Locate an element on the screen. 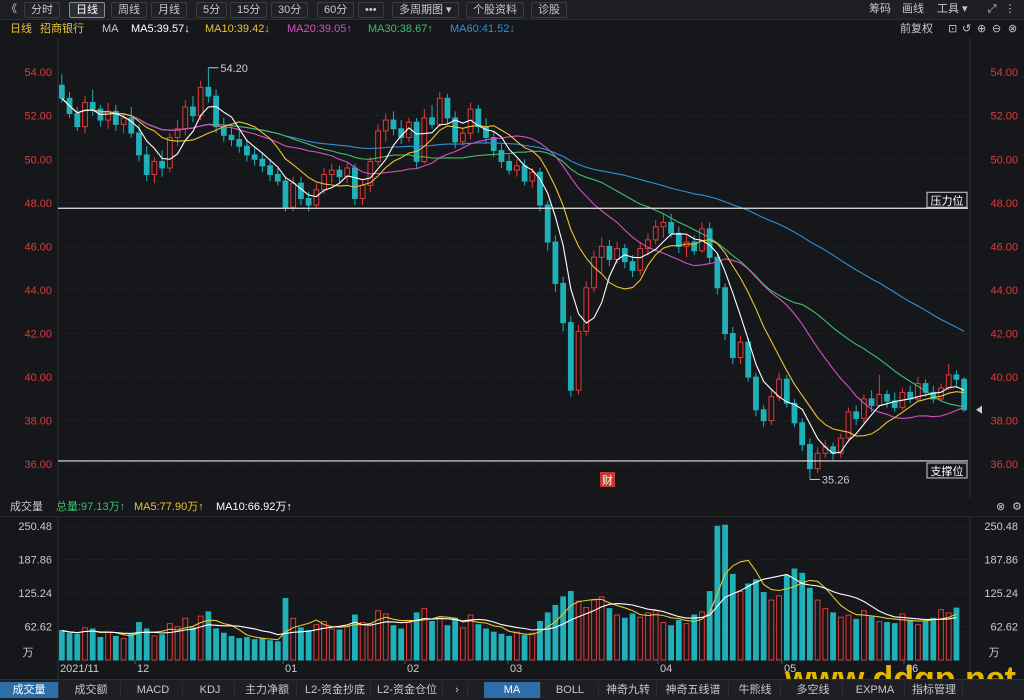 This screenshot has height=700, width=1024. volume-close-icon: ⊗ is located at coordinates (1000, 507).